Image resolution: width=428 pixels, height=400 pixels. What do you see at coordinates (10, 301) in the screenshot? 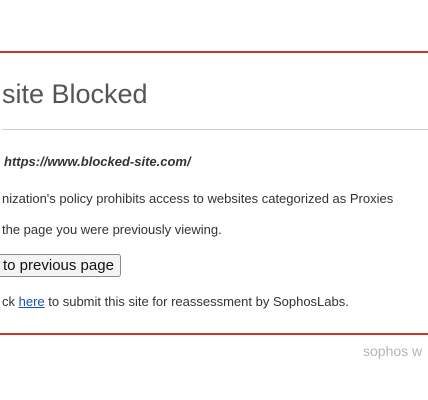
I see `reassess-prefix: ck` at bounding box center [10, 301].